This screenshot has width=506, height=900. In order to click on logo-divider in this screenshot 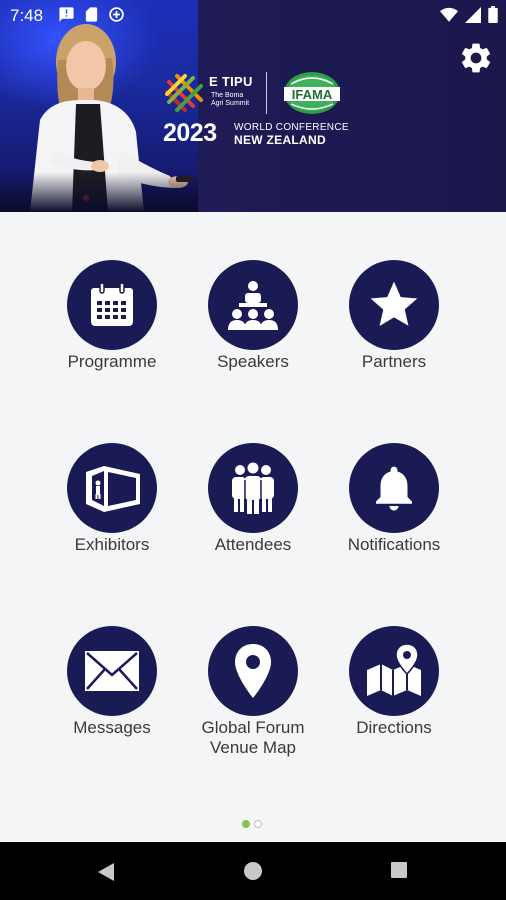, I will do `click(266, 93)`.